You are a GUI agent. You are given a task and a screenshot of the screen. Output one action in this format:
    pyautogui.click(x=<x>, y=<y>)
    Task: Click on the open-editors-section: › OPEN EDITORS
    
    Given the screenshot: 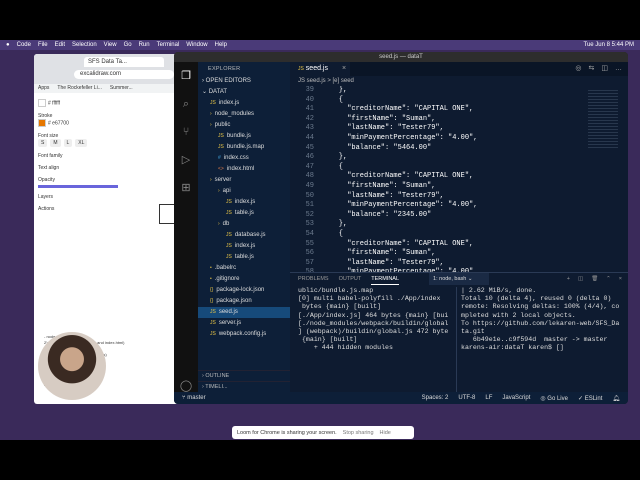 What is the action you would take?
    pyautogui.click(x=244, y=81)
    